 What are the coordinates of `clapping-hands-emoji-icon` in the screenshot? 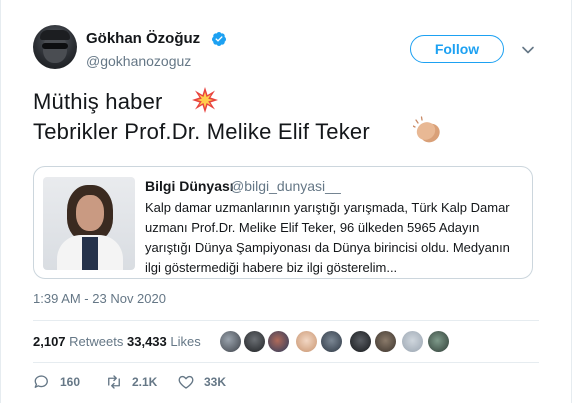 It's located at (426, 129).